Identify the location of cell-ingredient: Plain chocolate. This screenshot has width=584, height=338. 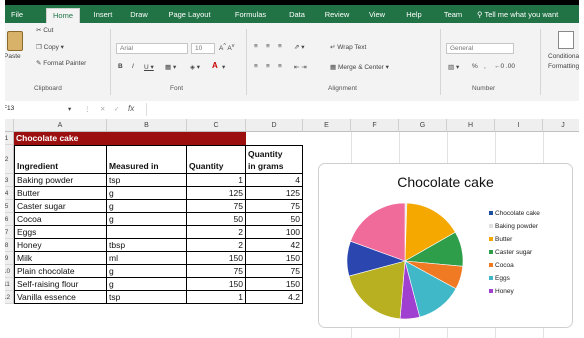
(60, 271).